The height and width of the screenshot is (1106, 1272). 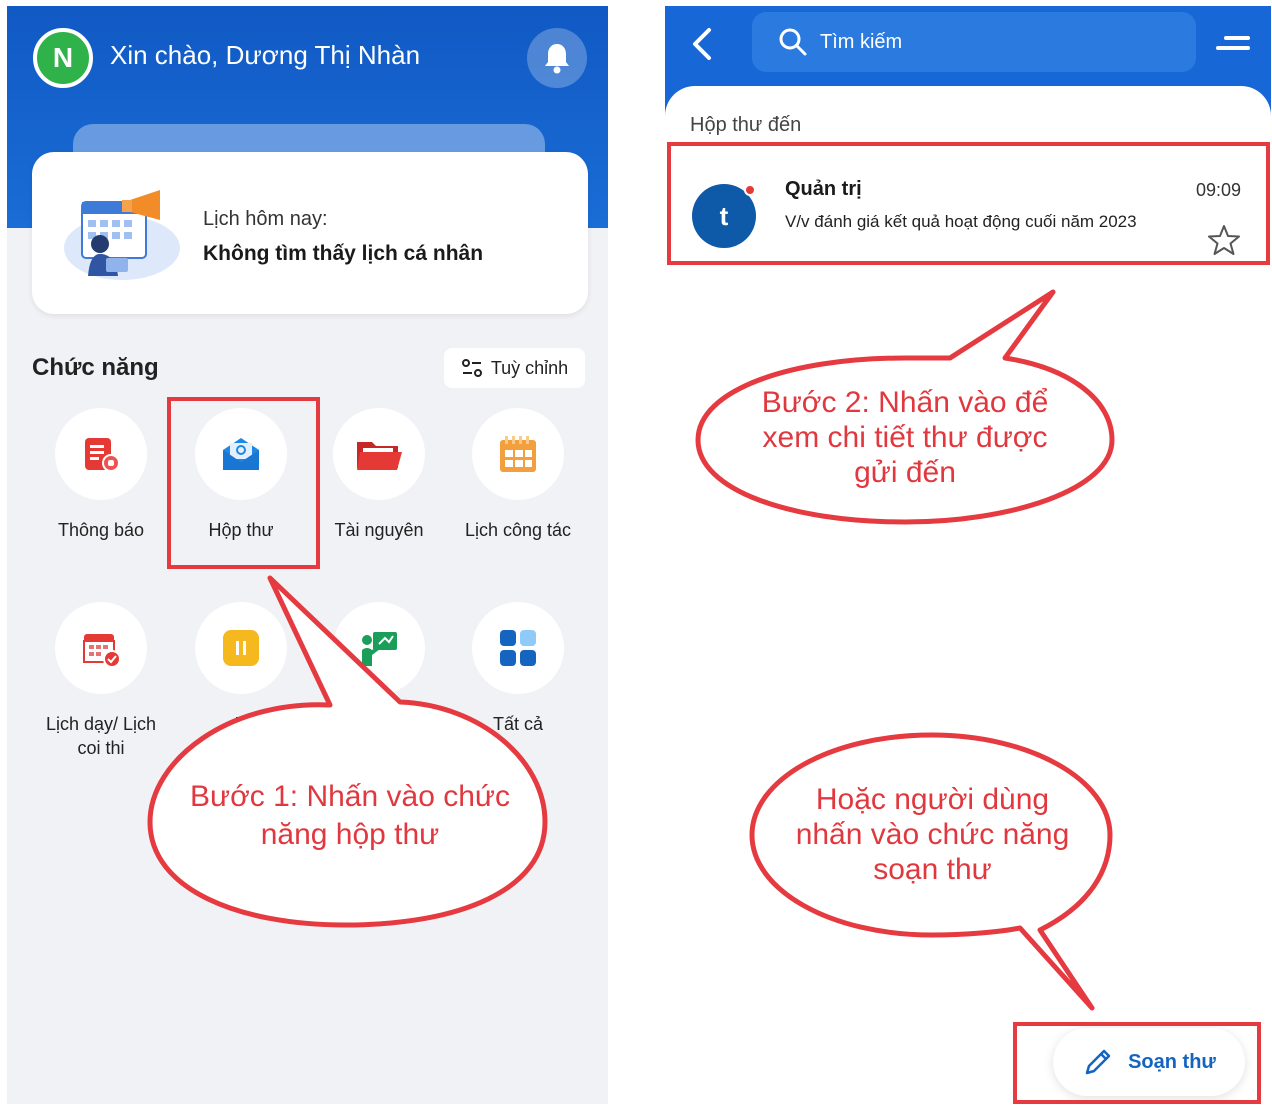 What do you see at coordinates (265, 55) in the screenshot?
I see `greeting-text: Xin chào, Dương Thị Nhàn` at bounding box center [265, 55].